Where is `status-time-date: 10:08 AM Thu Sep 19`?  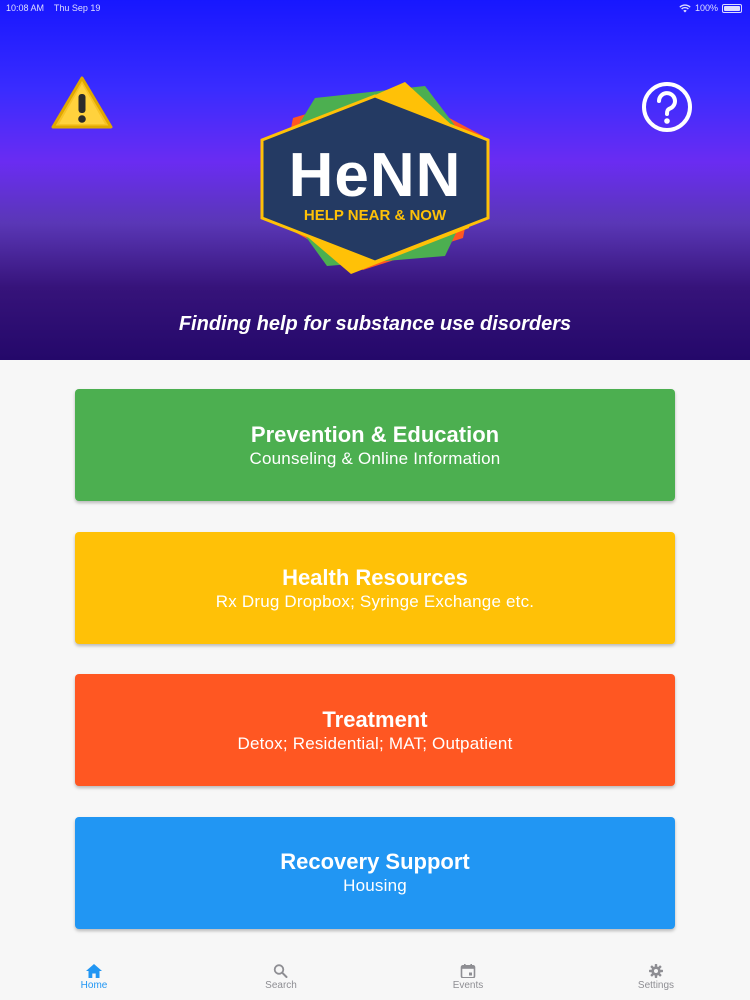
status-time-date: 10:08 AM Thu Sep 19 is located at coordinates (53, 8).